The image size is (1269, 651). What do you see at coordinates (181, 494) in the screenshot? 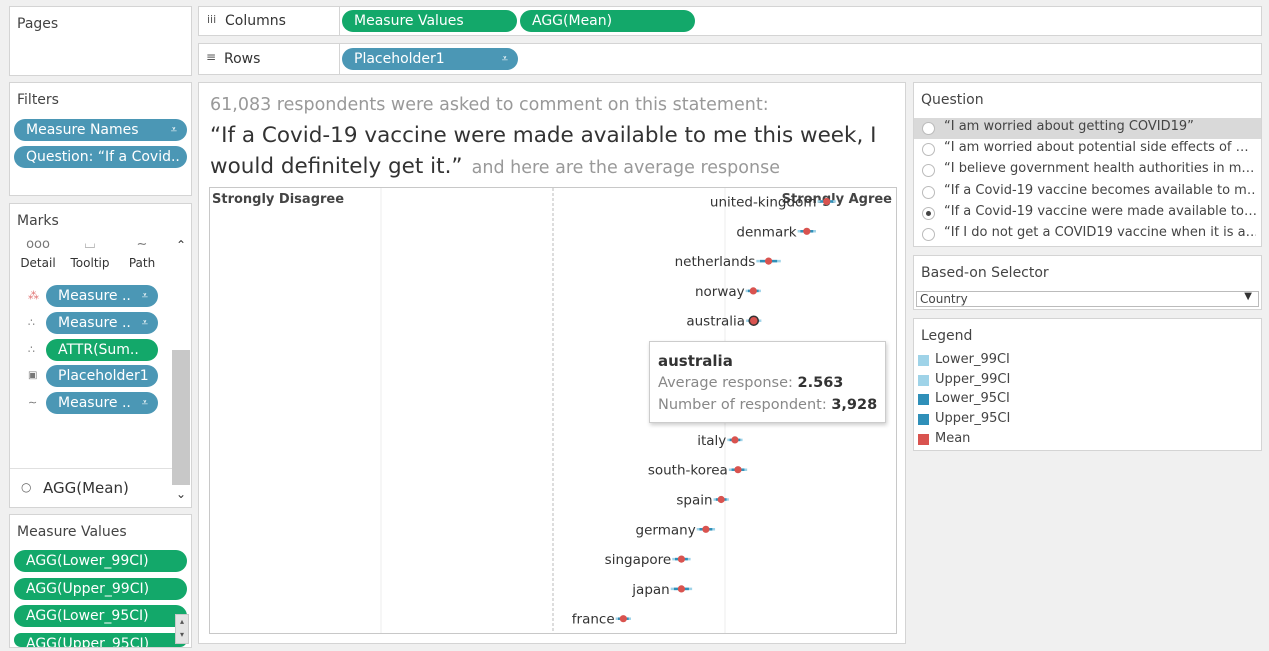
I see `scroll-down-icon: ⌄` at bounding box center [181, 494].